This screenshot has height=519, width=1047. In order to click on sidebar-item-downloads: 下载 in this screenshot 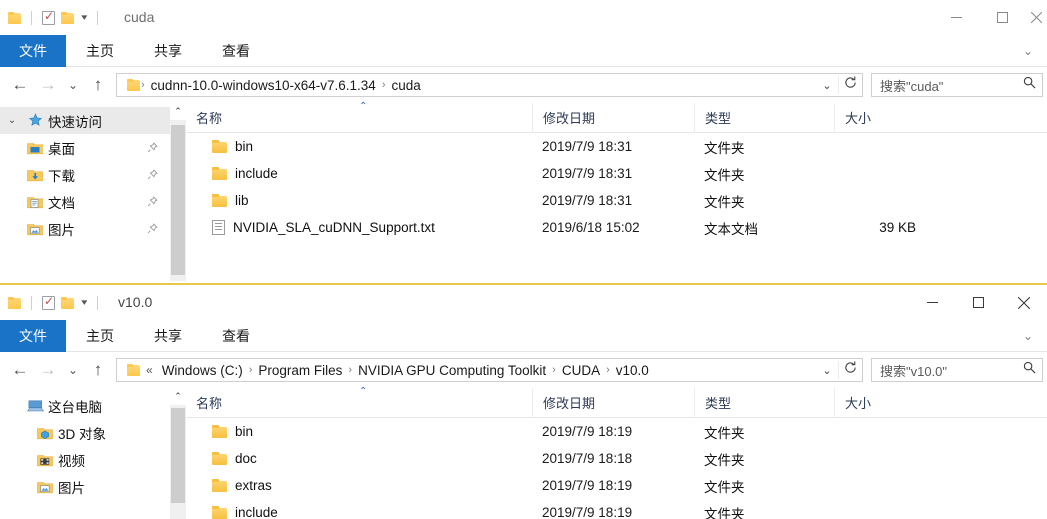, I will do `click(85, 174)`.